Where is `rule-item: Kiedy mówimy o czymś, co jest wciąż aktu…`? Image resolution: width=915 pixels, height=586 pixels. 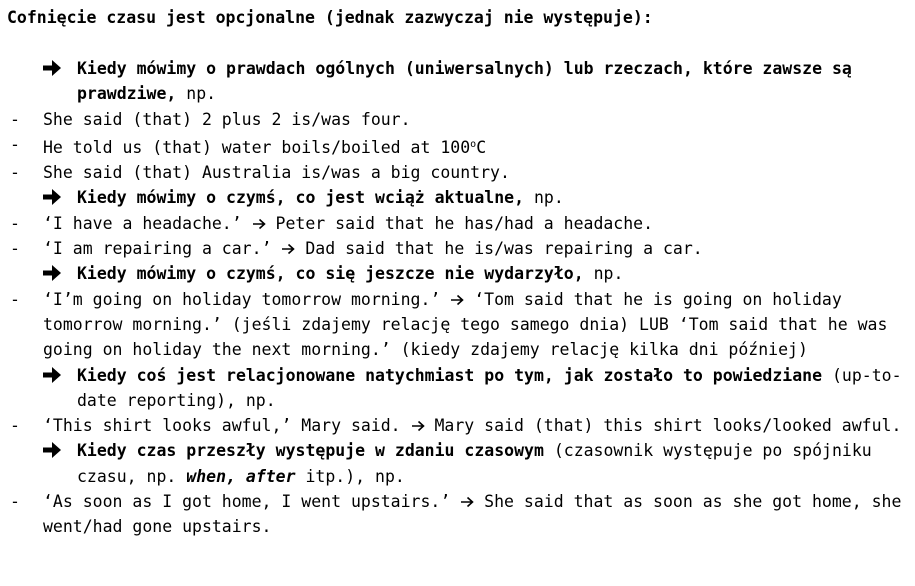 rule-item: Kiedy mówimy o czymś, co jest wciąż aktu… is located at coordinates (457, 197).